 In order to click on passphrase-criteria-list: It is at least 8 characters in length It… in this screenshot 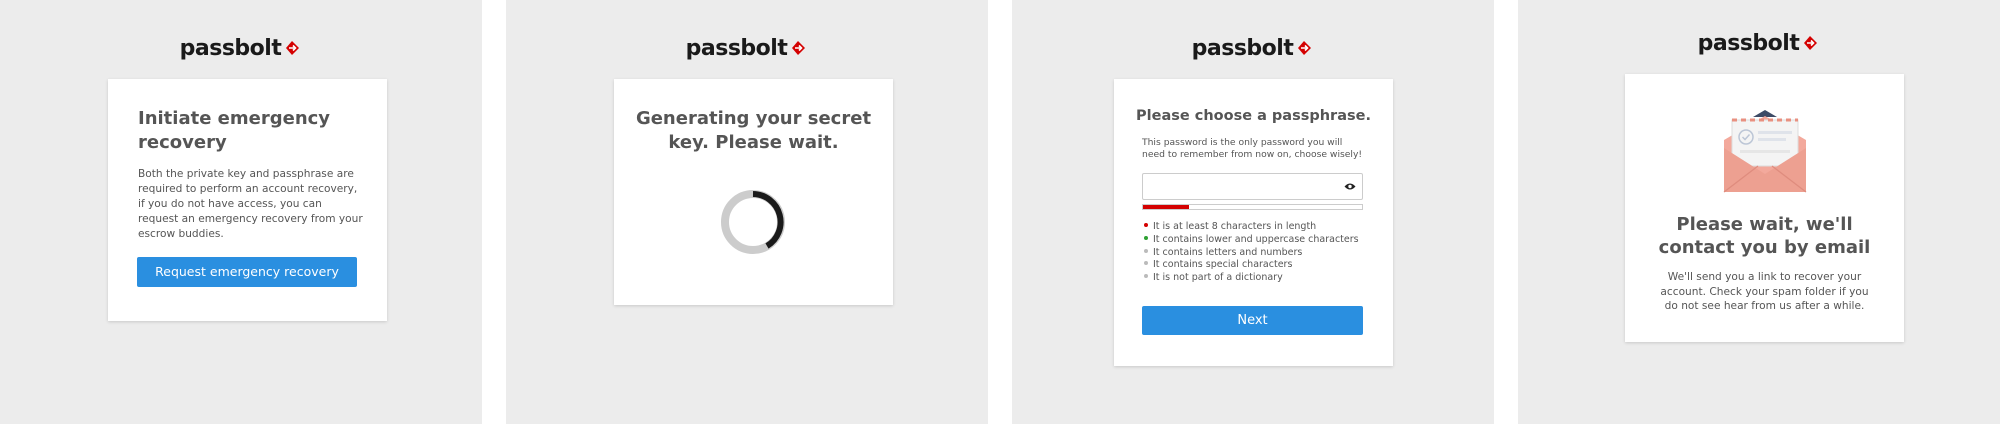, I will do `click(1259, 253)`.